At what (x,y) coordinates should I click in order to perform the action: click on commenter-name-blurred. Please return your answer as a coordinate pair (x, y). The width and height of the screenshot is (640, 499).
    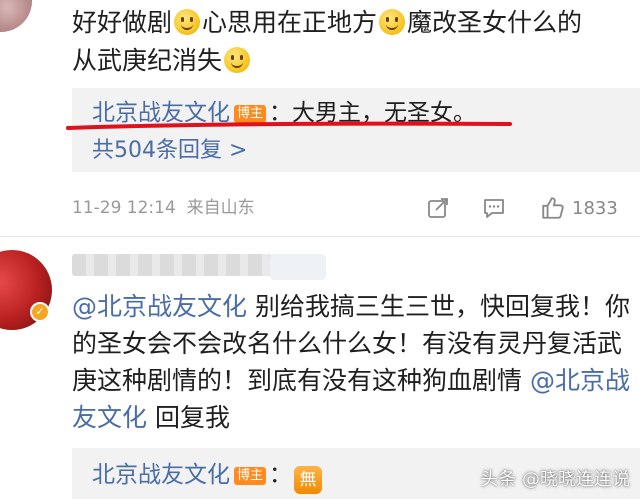
    Looking at the image, I should click on (172, 265).